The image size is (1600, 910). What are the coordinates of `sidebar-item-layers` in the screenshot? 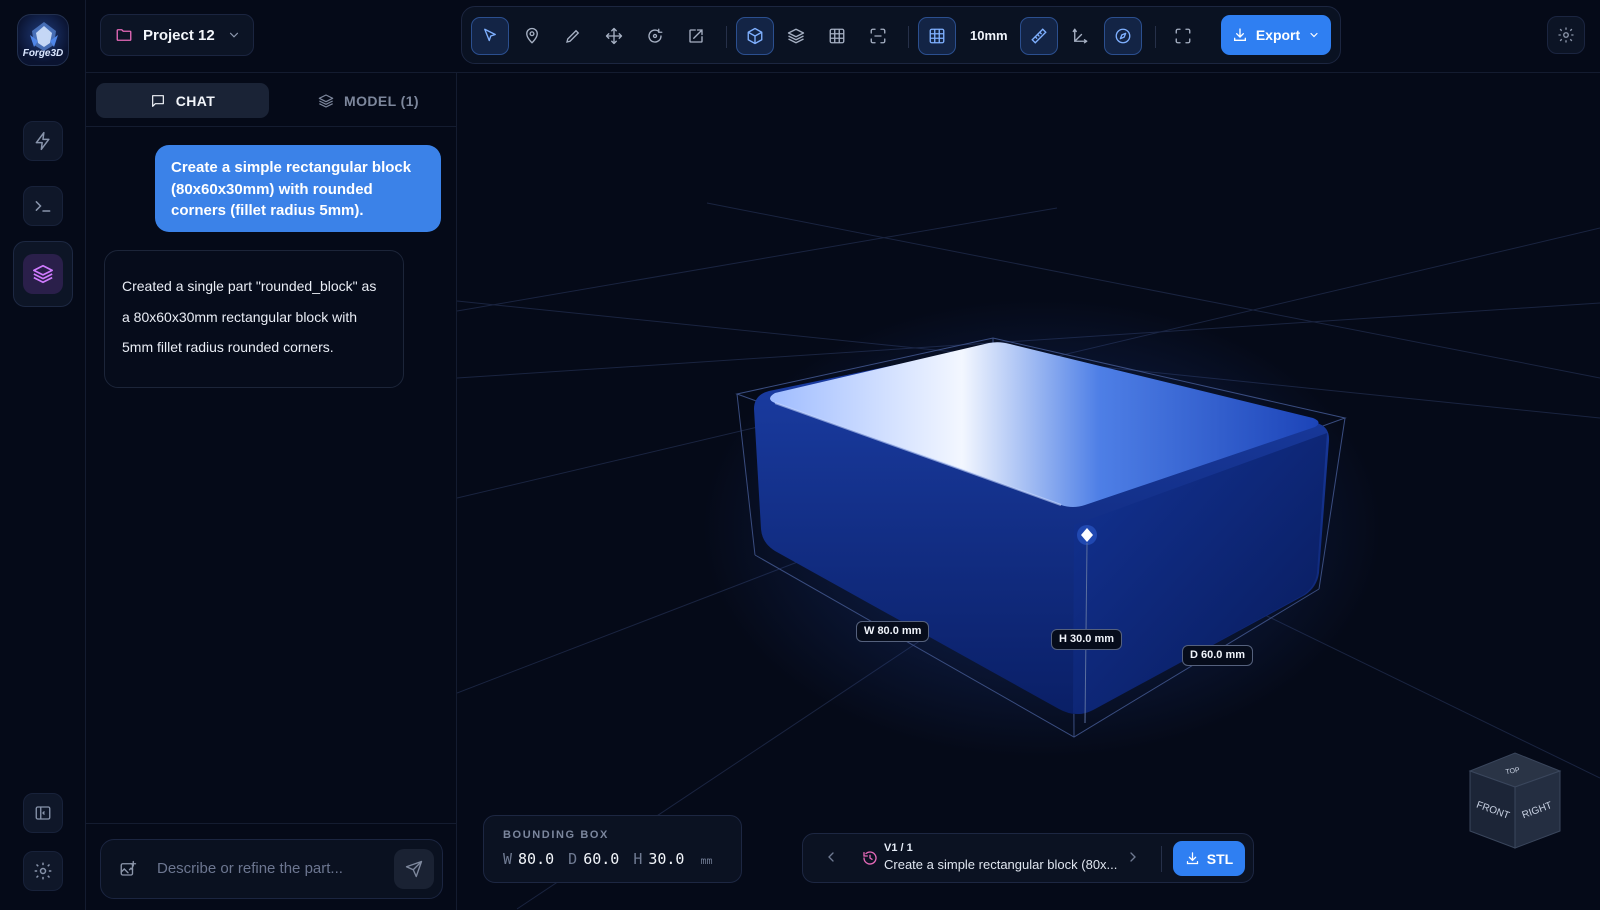 It's located at (43, 274).